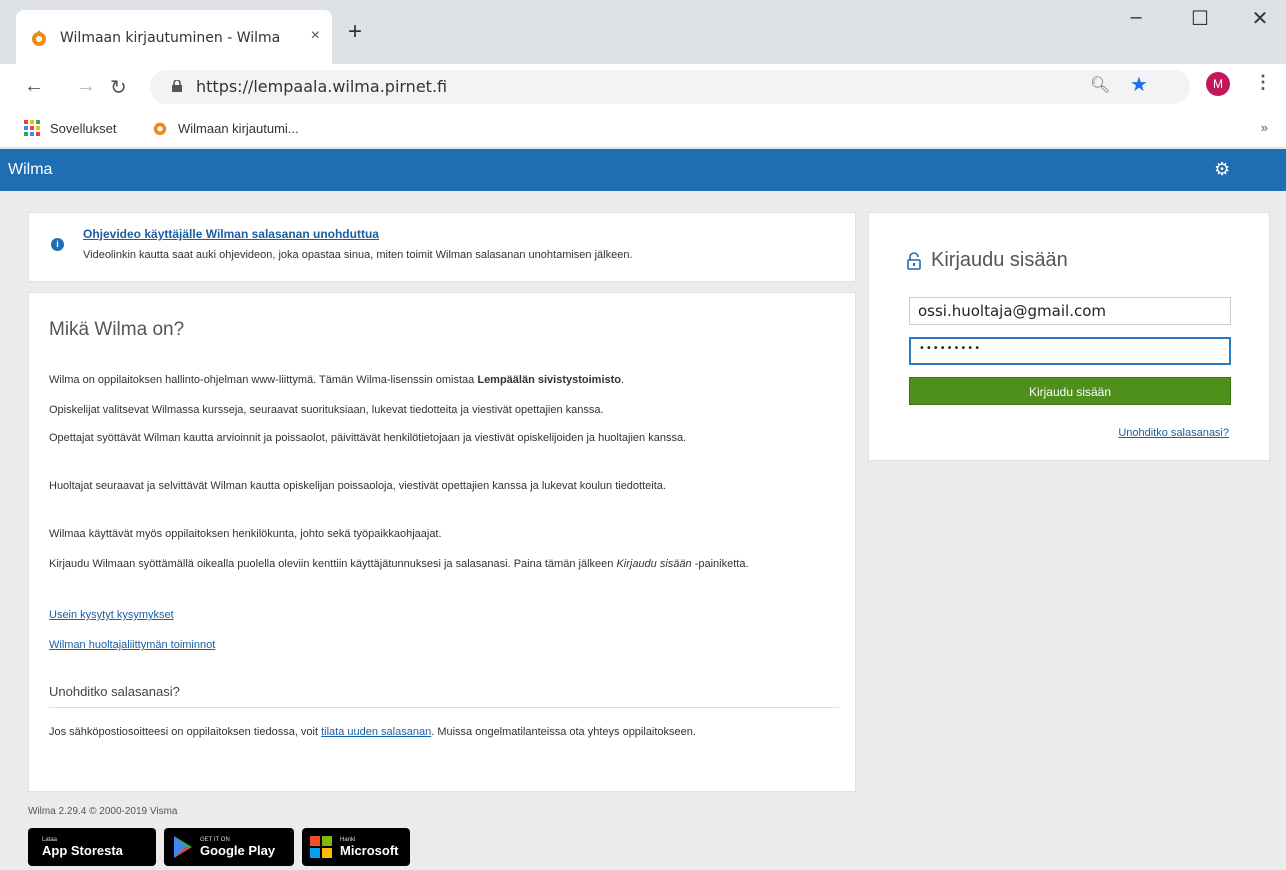 The height and width of the screenshot is (870, 1286). I want to click on wilma-logo-text: Wilma, so click(30, 170).